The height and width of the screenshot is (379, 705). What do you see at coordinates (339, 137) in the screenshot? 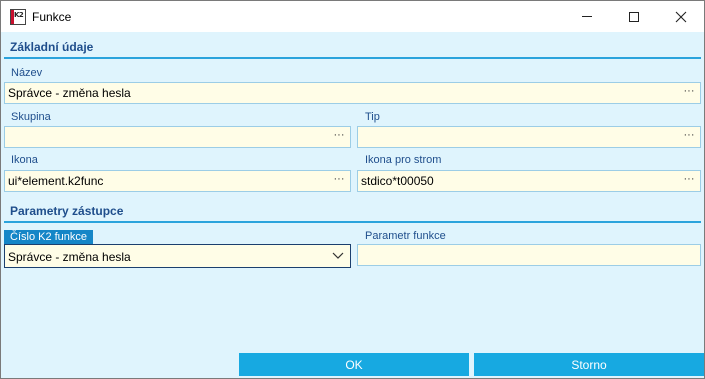
I see `skupina-browse-button: ···` at bounding box center [339, 137].